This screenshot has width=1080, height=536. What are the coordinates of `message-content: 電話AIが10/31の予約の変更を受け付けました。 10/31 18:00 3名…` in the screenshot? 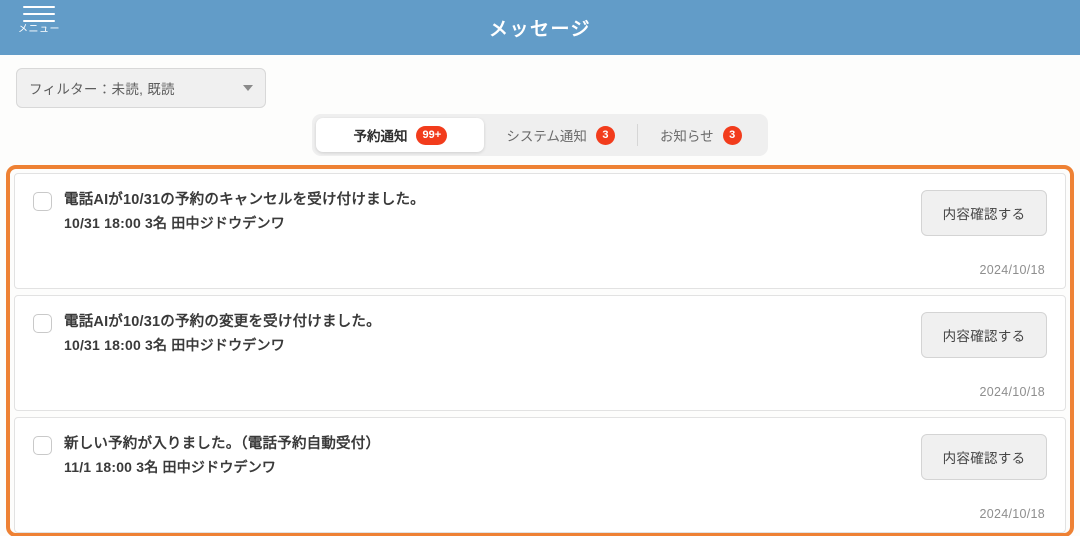 It's located at (465, 361).